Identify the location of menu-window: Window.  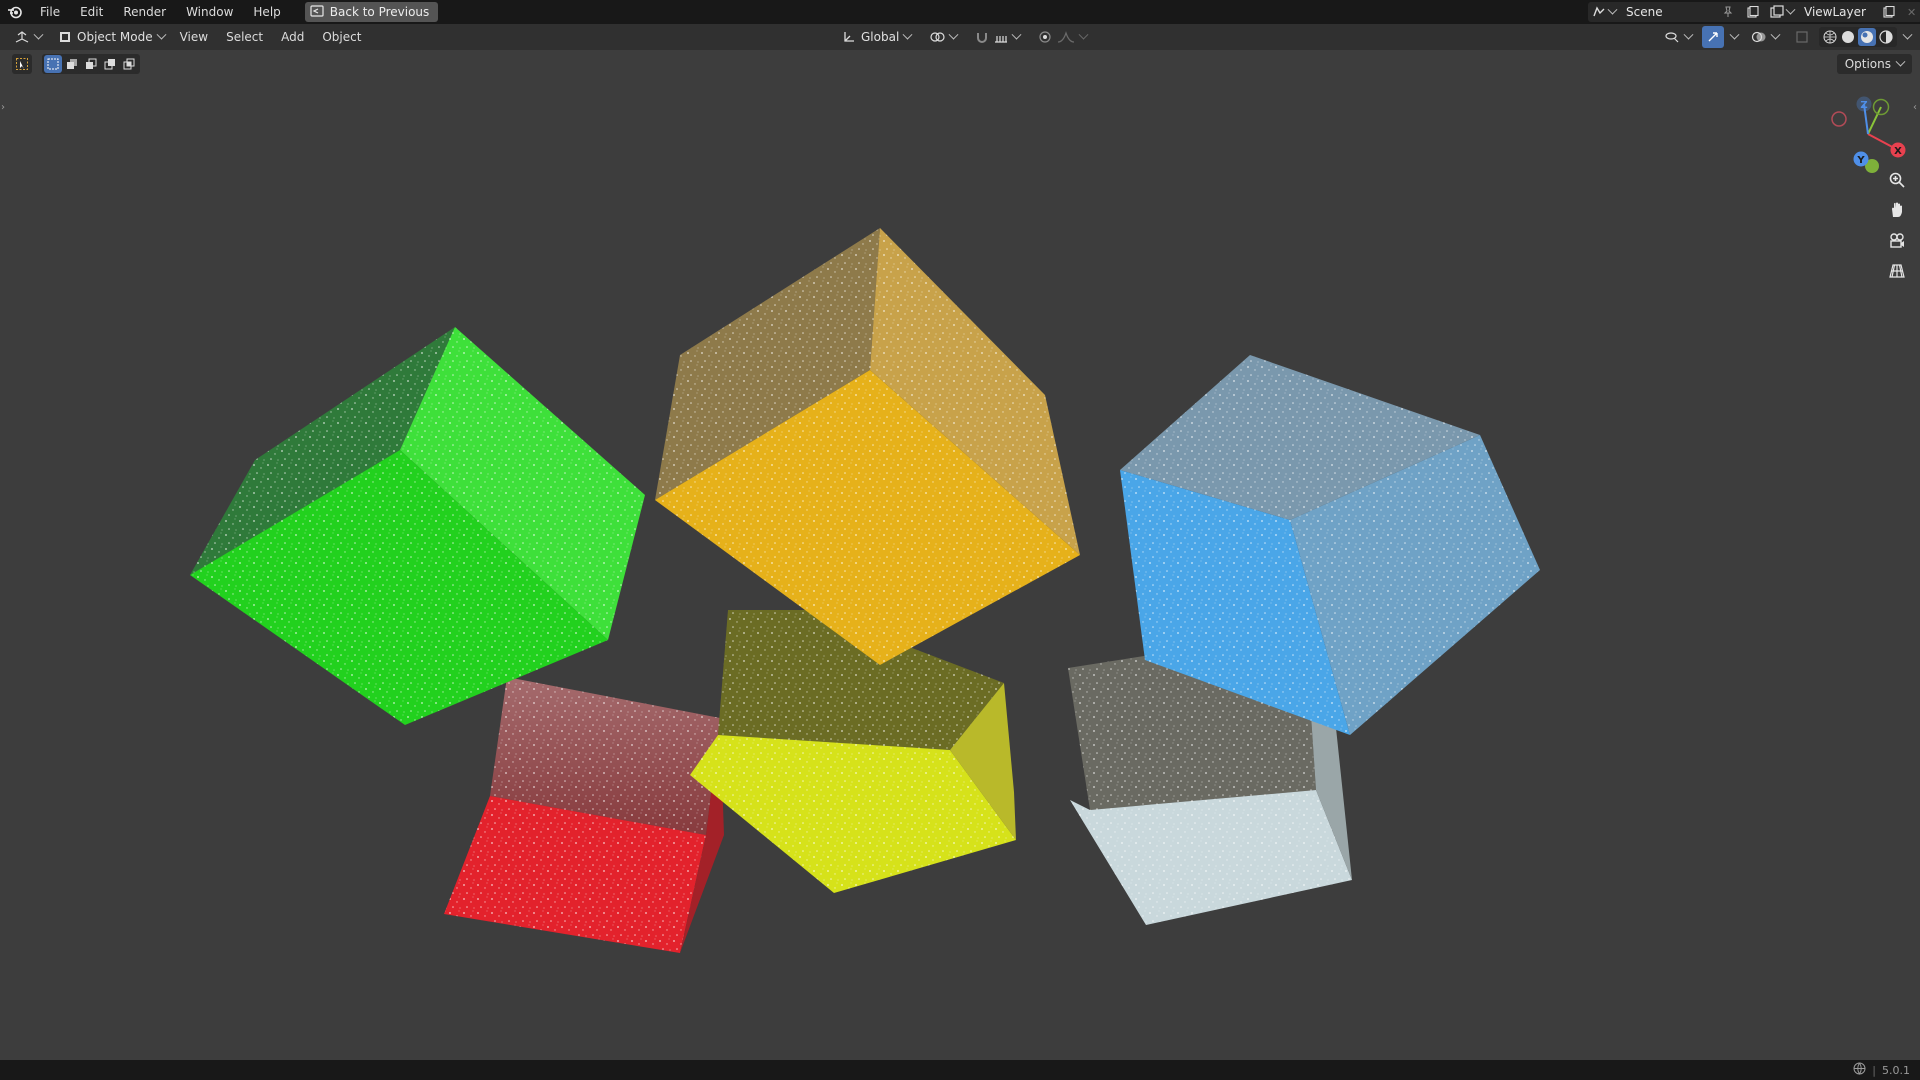
(209, 12).